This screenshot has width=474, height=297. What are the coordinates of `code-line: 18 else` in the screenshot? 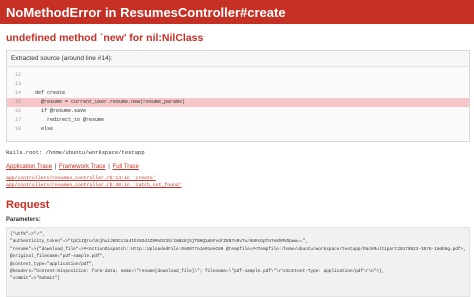 It's located at (238, 129).